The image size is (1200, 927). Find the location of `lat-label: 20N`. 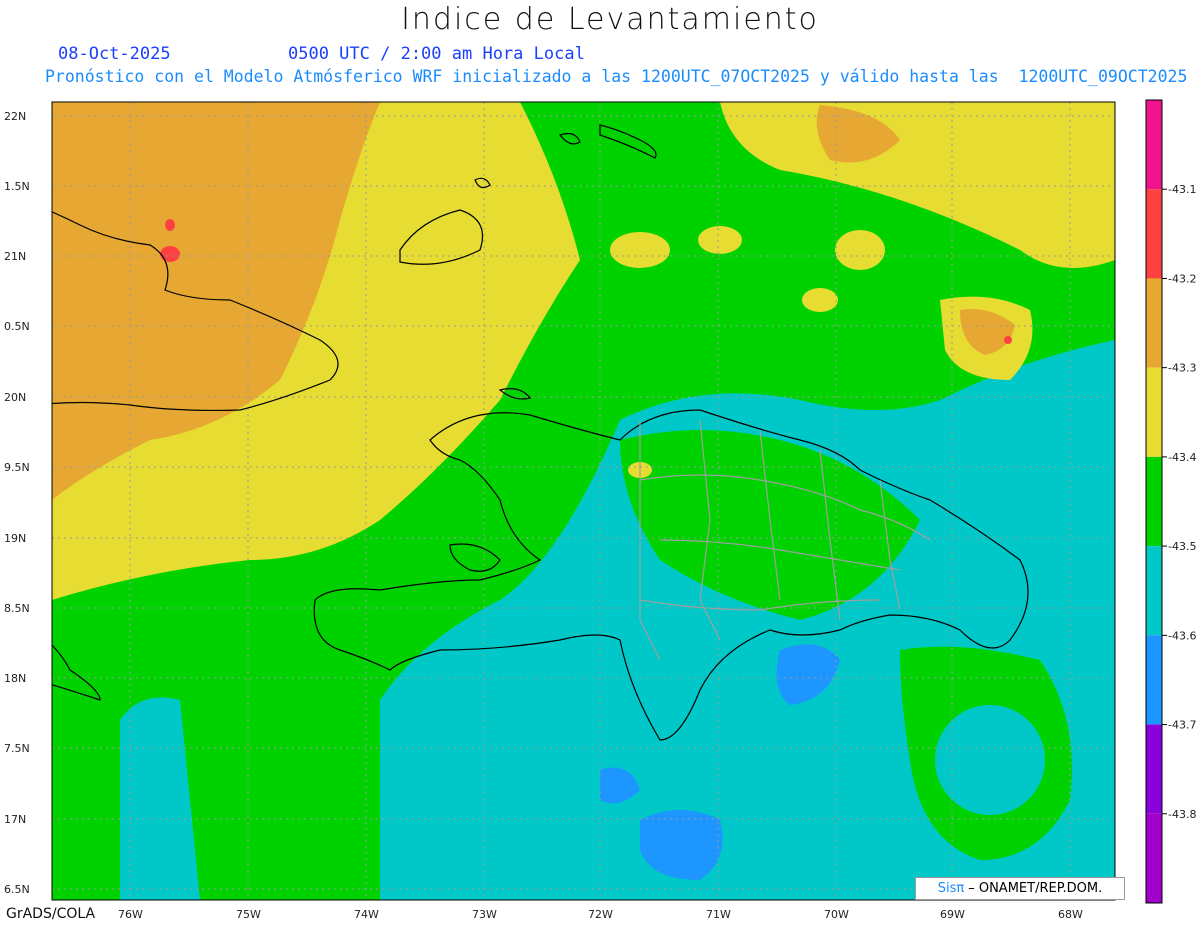

lat-label: 20N is located at coordinates (15, 397).